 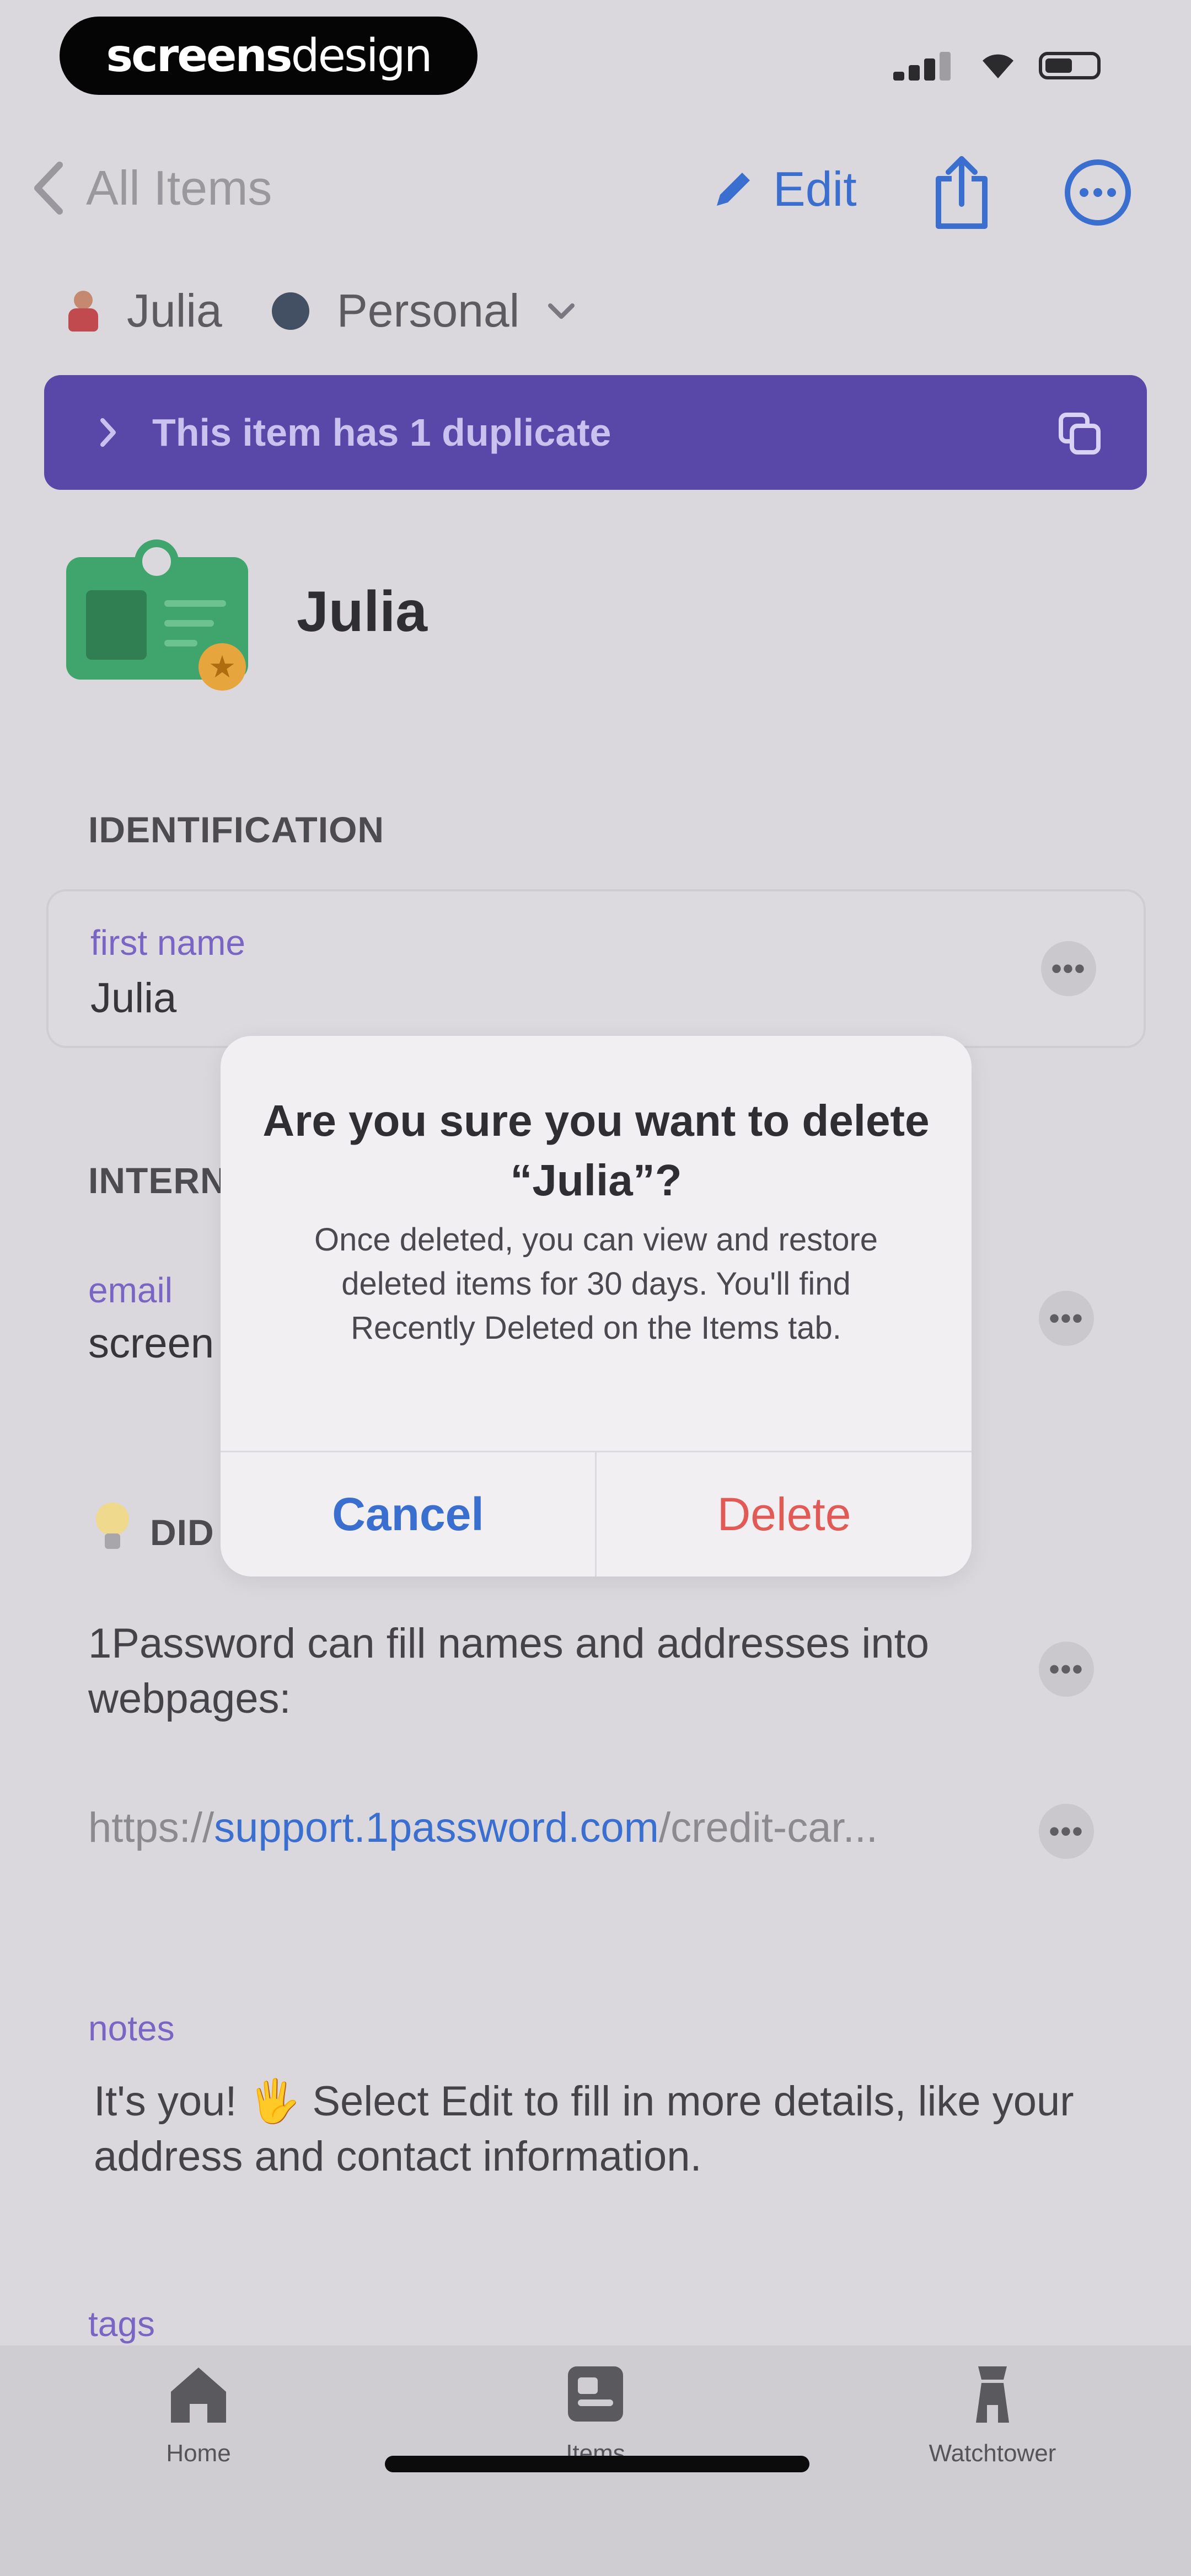 I want to click on chevron-left-icon, so click(x=49, y=188).